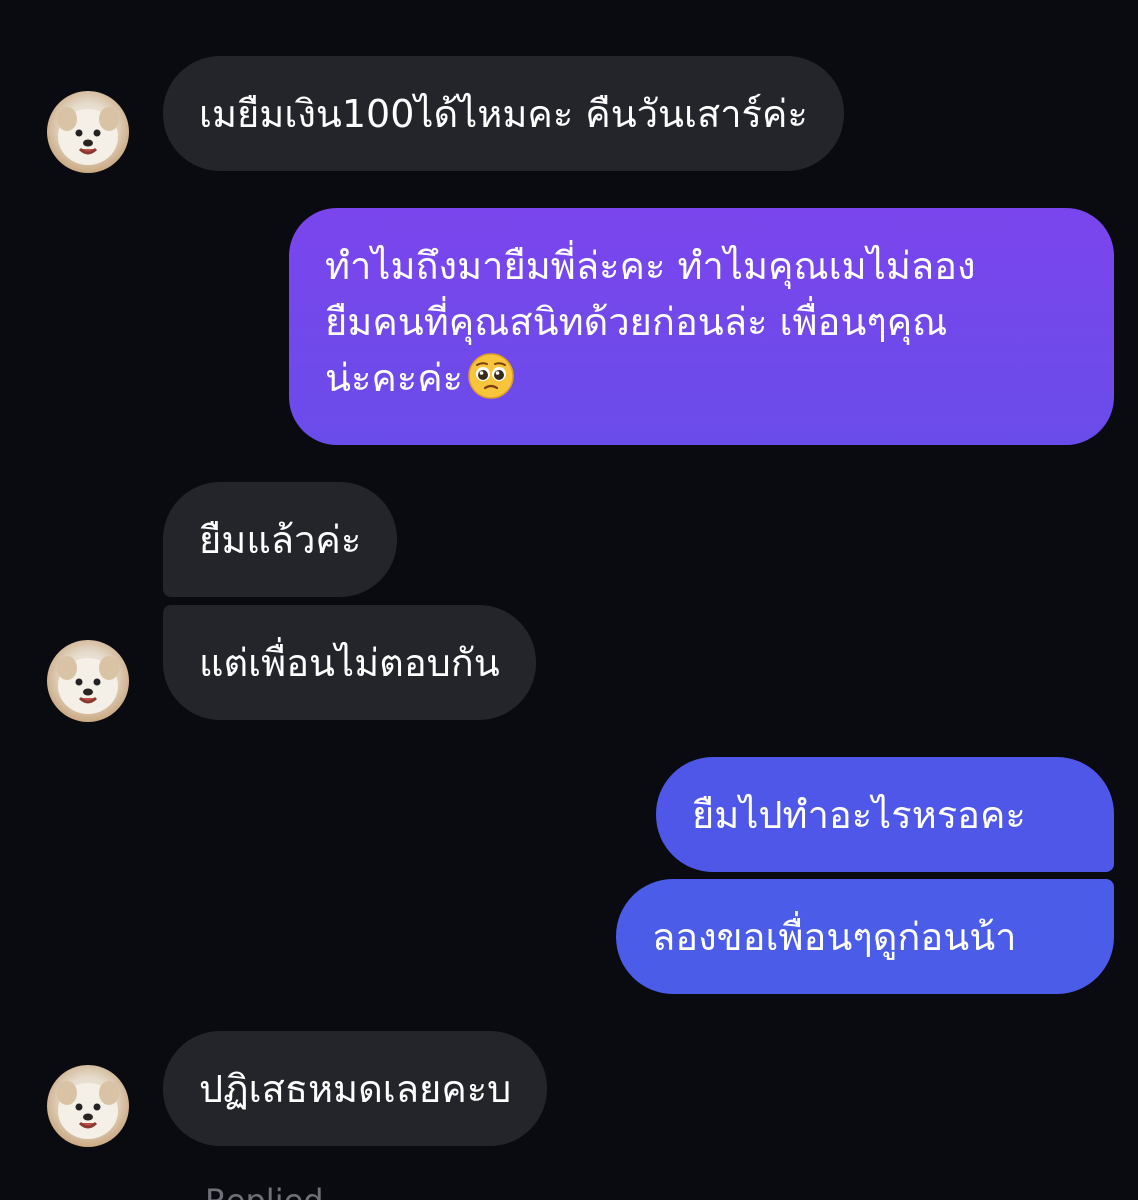 This screenshot has width=1138, height=1200. I want to click on incoming-message: แต่เพื่อนไม่ตอบกัน, so click(349, 662).